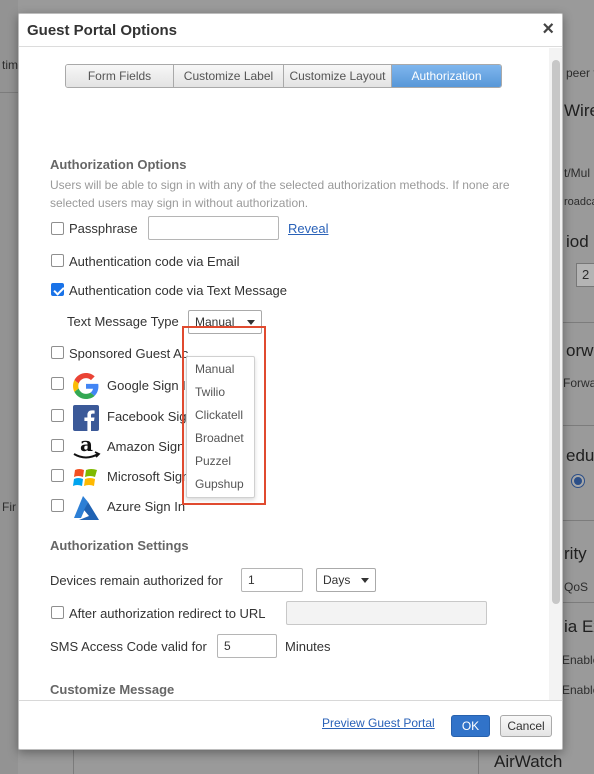  I want to click on devices-unit-select: Days, so click(346, 580).